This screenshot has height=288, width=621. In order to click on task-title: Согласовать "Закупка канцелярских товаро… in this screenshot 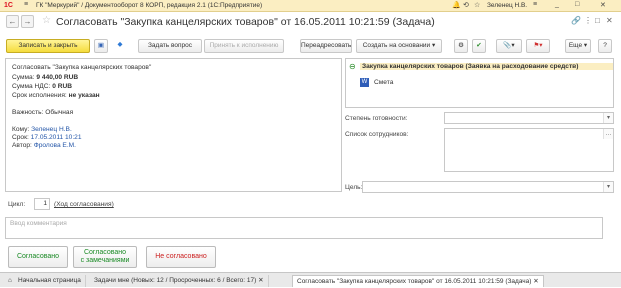, I will do `click(82, 67)`.